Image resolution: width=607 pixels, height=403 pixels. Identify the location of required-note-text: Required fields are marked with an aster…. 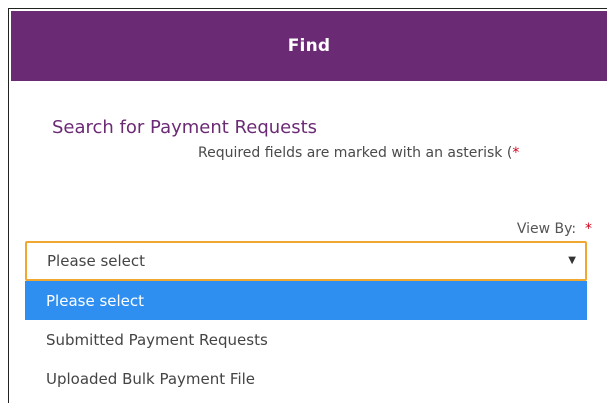
(355, 153).